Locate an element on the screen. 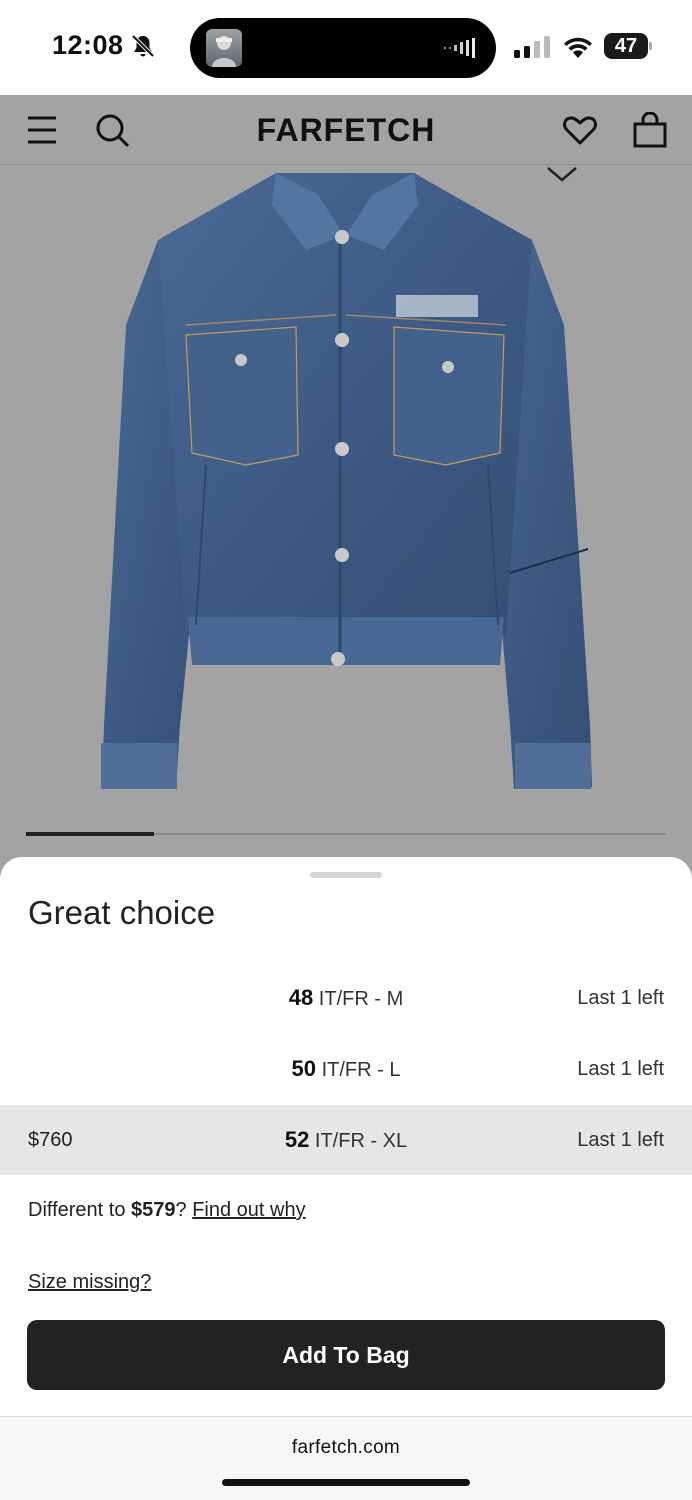 The image size is (692, 1500). size-system: IT/FR - L is located at coordinates (358, 1070).